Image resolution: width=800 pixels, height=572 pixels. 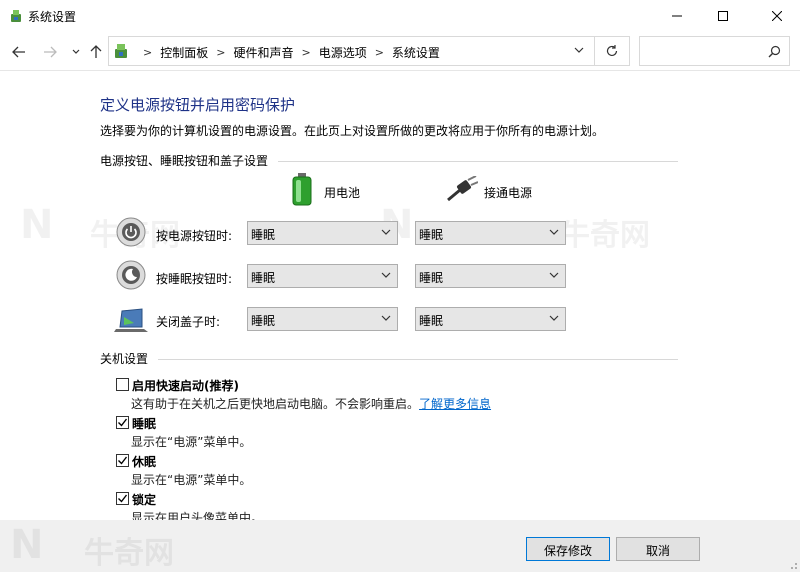 I want to click on save-button: 保存修改, so click(x=568, y=549).